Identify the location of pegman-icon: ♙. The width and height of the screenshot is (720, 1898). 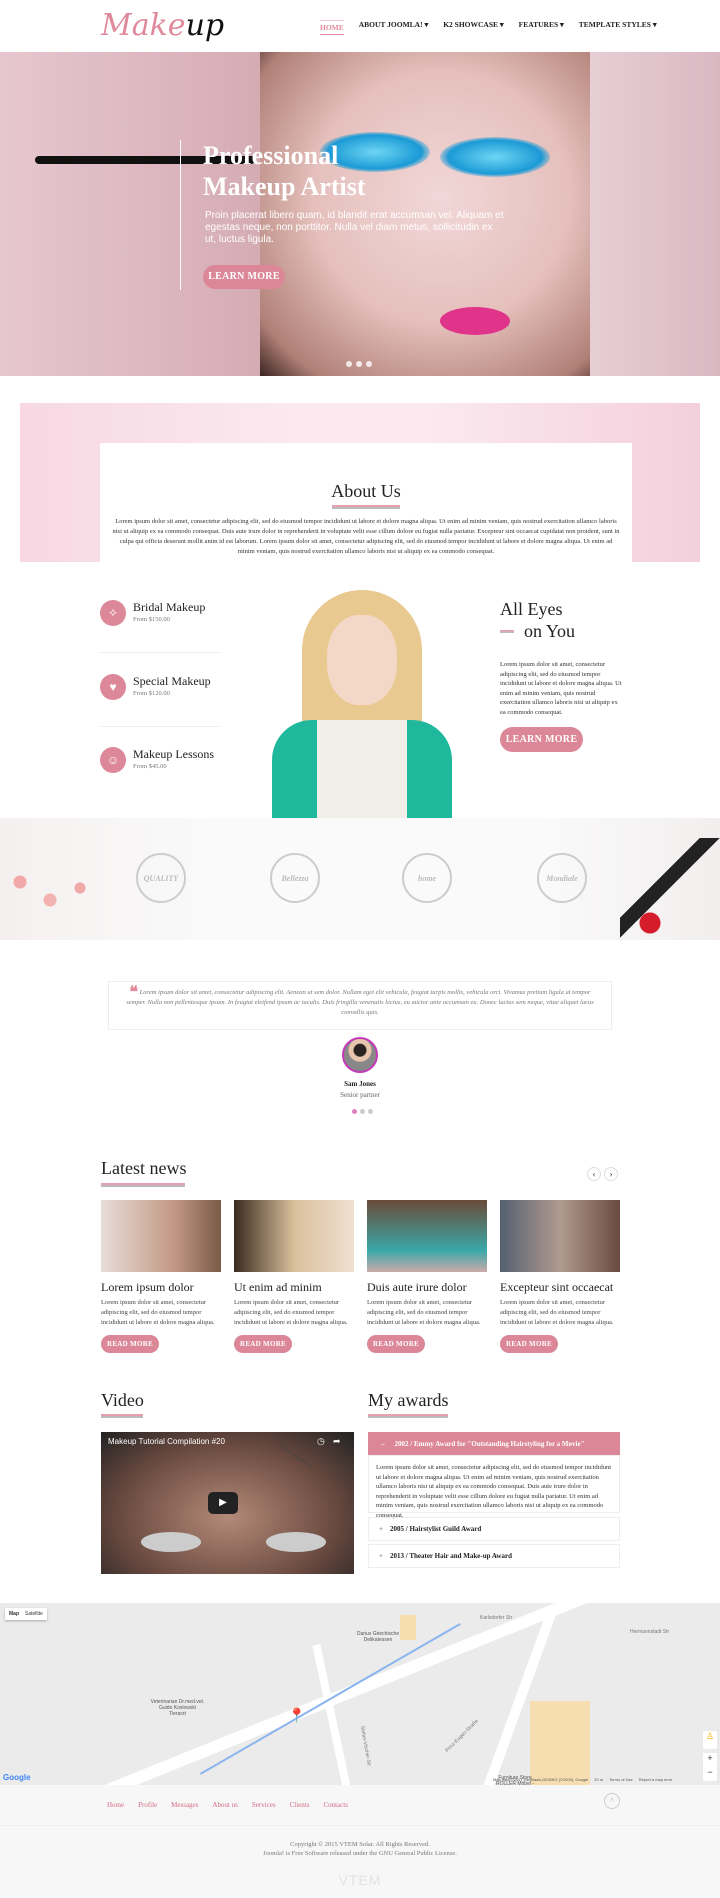
(710, 1740).